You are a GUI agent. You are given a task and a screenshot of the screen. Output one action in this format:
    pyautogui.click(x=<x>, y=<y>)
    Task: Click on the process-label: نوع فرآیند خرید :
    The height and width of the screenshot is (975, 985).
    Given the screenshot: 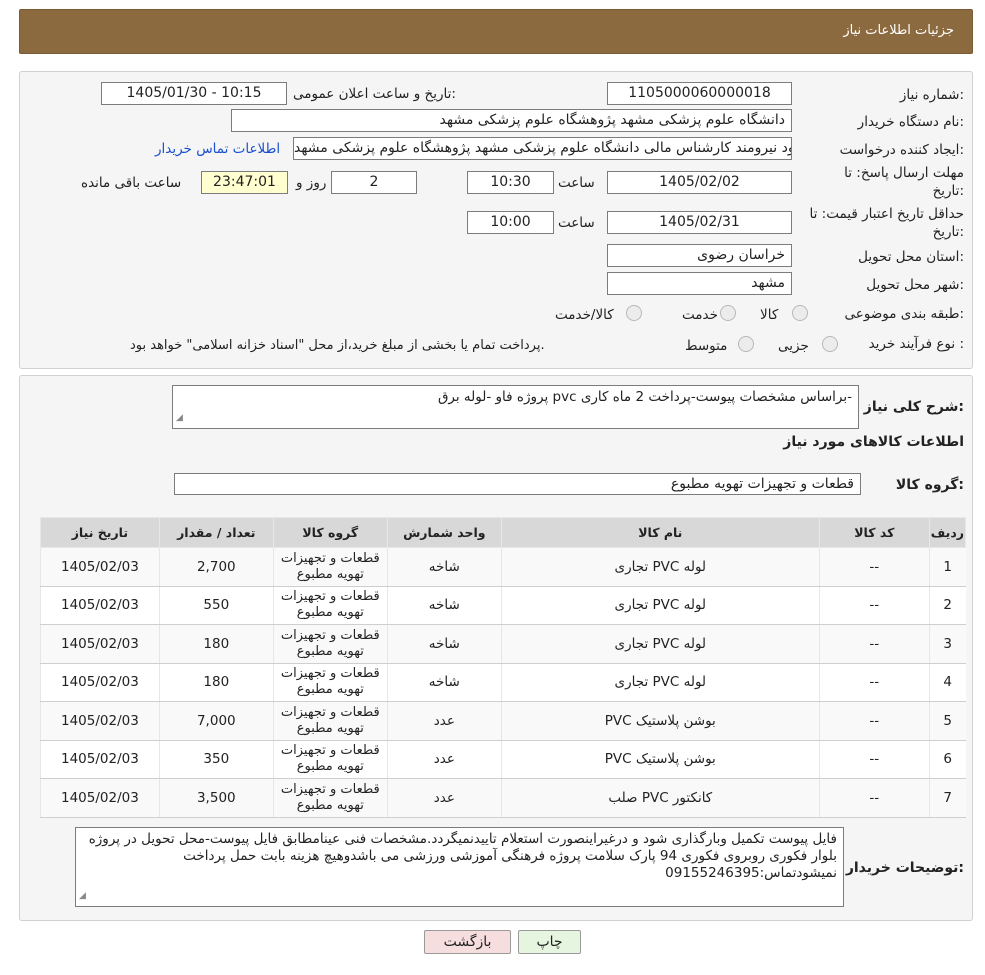 What is the action you would take?
    pyautogui.click(x=916, y=344)
    